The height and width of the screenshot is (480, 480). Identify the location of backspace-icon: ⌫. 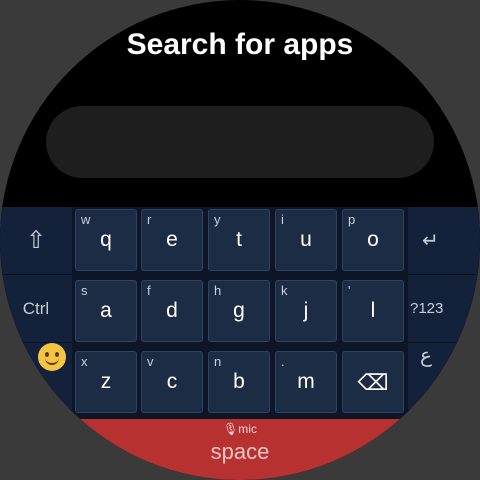
(373, 382).